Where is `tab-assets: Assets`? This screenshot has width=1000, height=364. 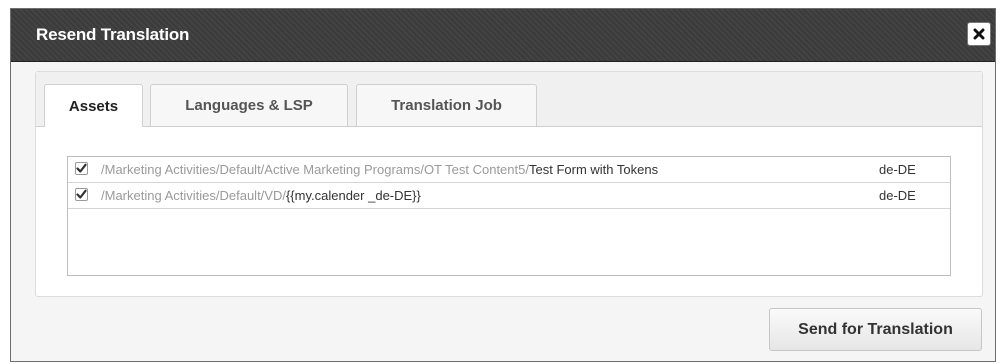 tab-assets: Assets is located at coordinates (93, 105).